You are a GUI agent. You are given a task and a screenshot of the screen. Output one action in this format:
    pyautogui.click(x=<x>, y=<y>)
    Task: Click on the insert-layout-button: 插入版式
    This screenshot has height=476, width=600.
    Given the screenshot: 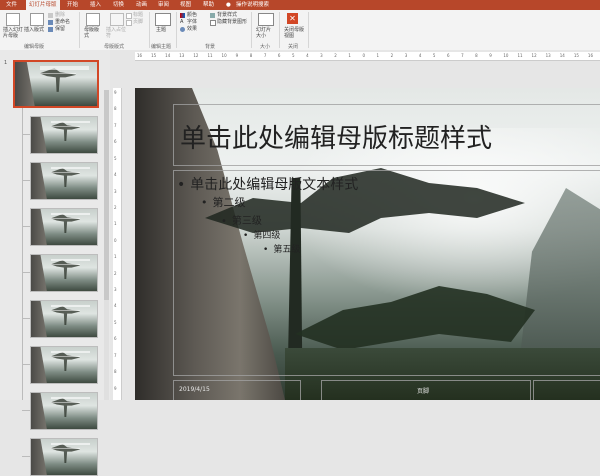 What is the action you would take?
    pyautogui.click(x=34, y=30)
    